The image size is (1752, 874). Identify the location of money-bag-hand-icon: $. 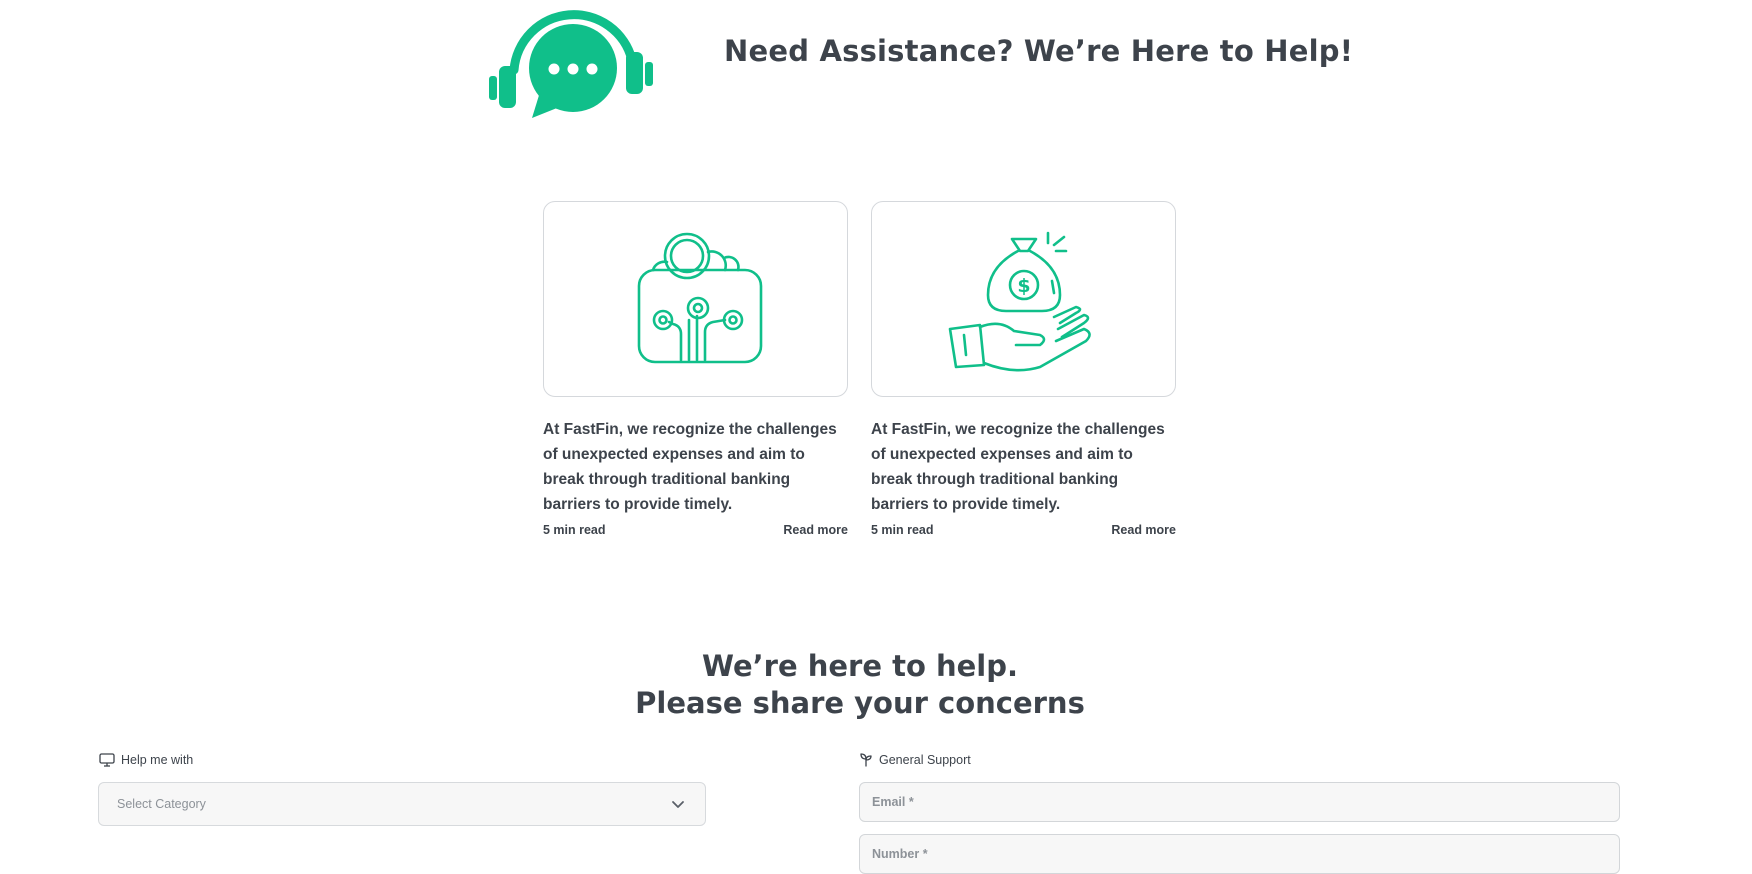
(1019, 301).